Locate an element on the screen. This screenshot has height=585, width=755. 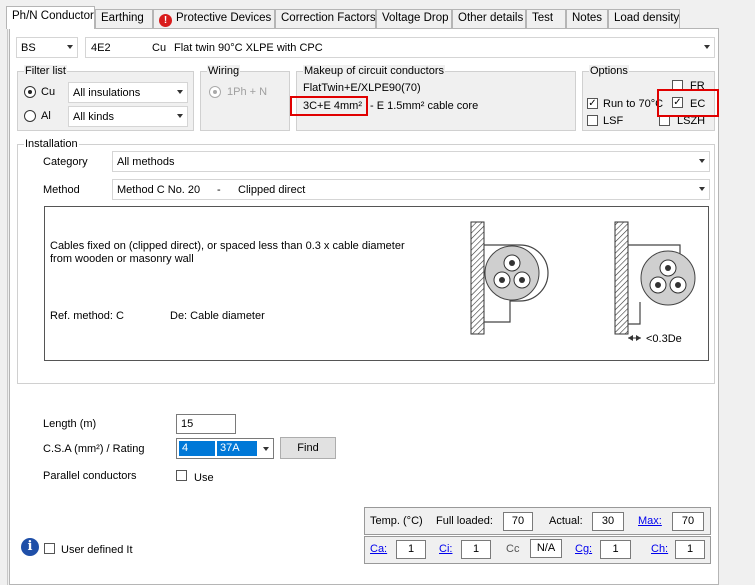
tab-correction-factors: Correction Factors is located at coordinates (325, 18).